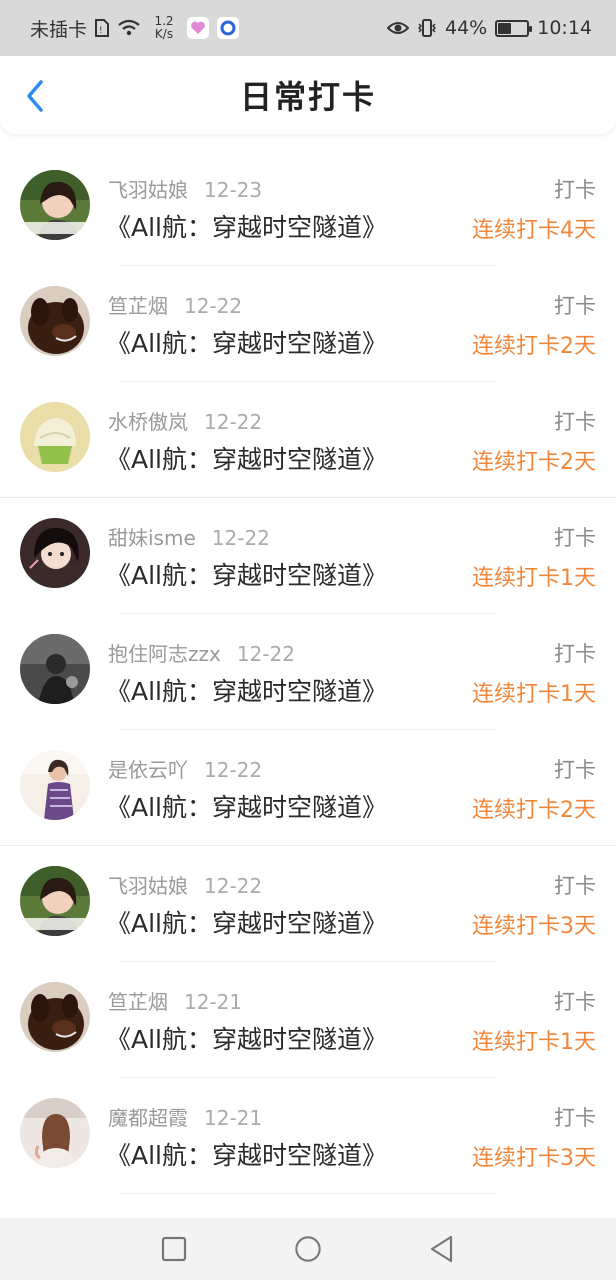 The width and height of the screenshot is (616, 1280). I want to click on battery-percent: 44%, so click(466, 28).